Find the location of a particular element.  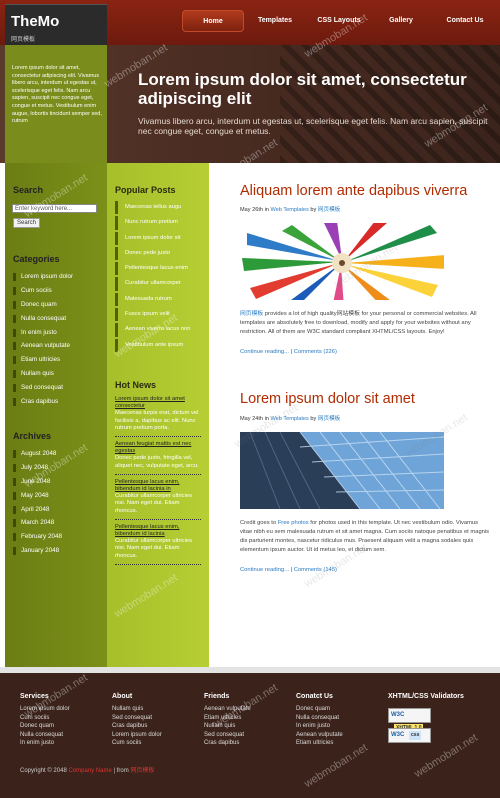

post-meta: May 24th in Web Templates by 网页模板 is located at coordinates (290, 418).